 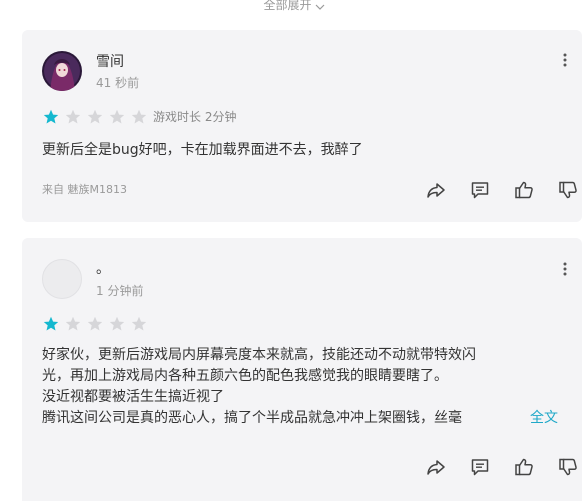 What do you see at coordinates (133, 397) in the screenshot?
I see `review-text-line: 没近视都要被活生生搞近视了` at bounding box center [133, 397].